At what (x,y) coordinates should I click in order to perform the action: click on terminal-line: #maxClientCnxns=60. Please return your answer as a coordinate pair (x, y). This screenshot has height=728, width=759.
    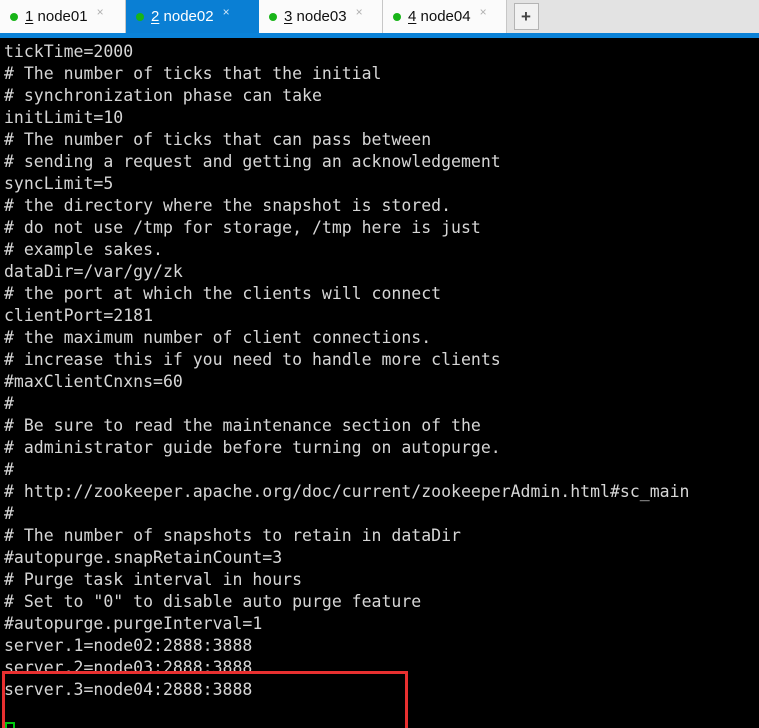
    Looking at the image, I should click on (93, 381).